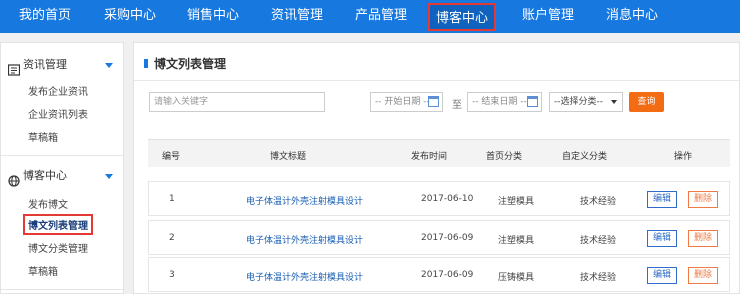  Describe the element at coordinates (190, 64) in the screenshot. I see `page-title-text: 博文列表管理` at that location.